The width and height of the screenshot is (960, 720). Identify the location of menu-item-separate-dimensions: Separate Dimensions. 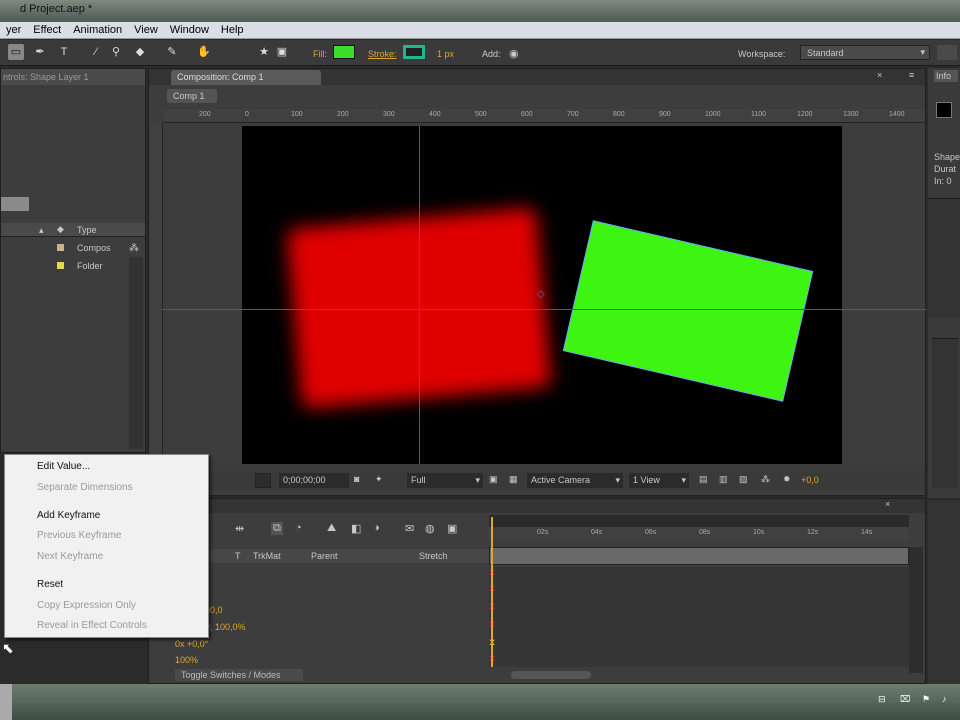
(85, 487).